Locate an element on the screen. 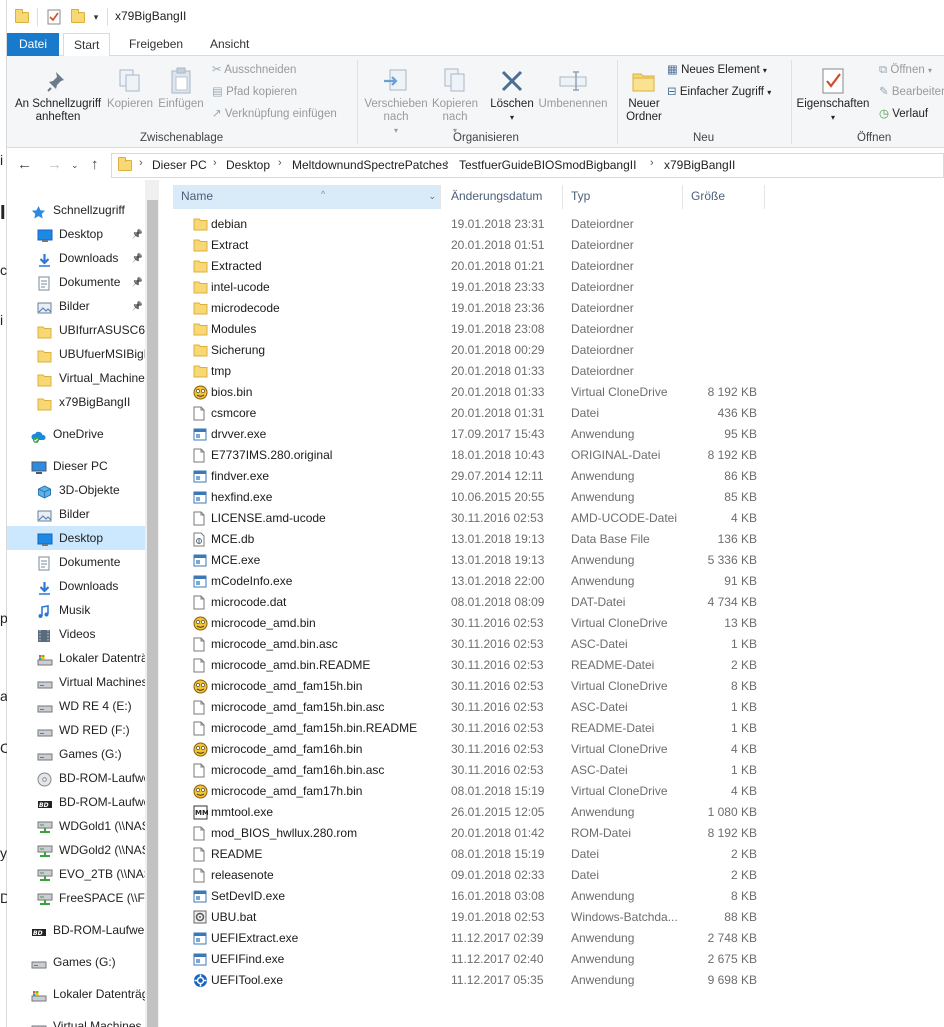  cut-button: ✂ Ausschneiden is located at coordinates (254, 70).